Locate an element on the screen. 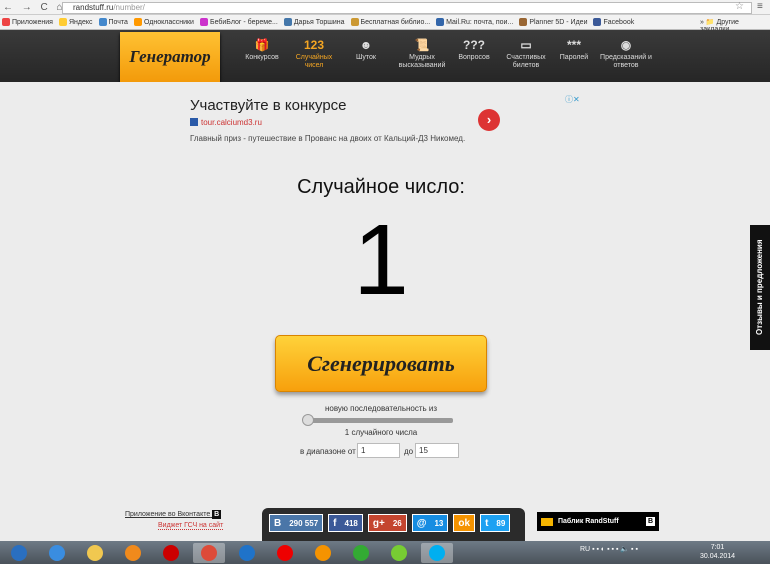  count-slider-handle is located at coordinates (308, 420).